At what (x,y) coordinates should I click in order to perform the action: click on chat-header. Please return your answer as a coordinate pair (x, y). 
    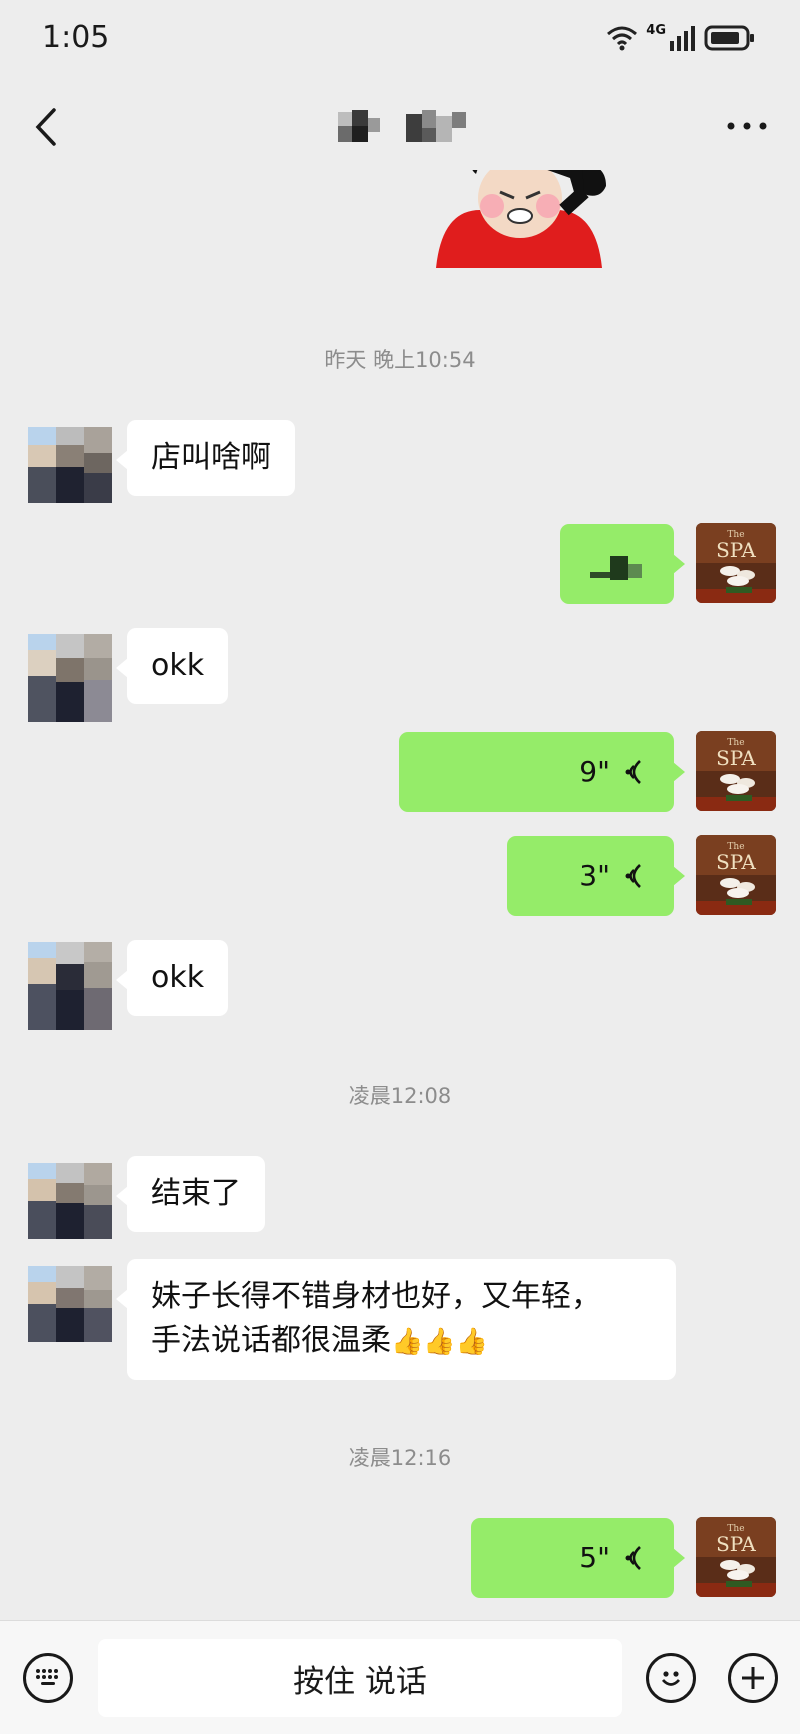
    Looking at the image, I should click on (400, 125).